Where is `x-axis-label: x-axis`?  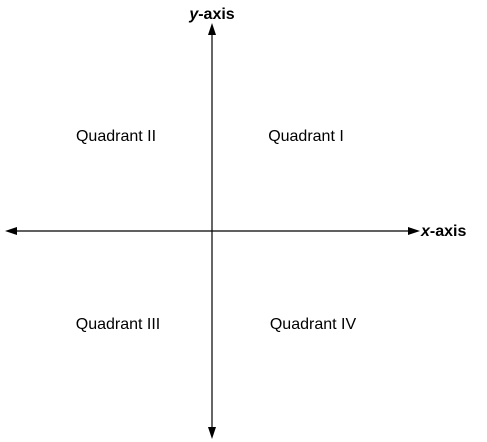
x-axis-label: x-axis is located at coordinates (443, 231).